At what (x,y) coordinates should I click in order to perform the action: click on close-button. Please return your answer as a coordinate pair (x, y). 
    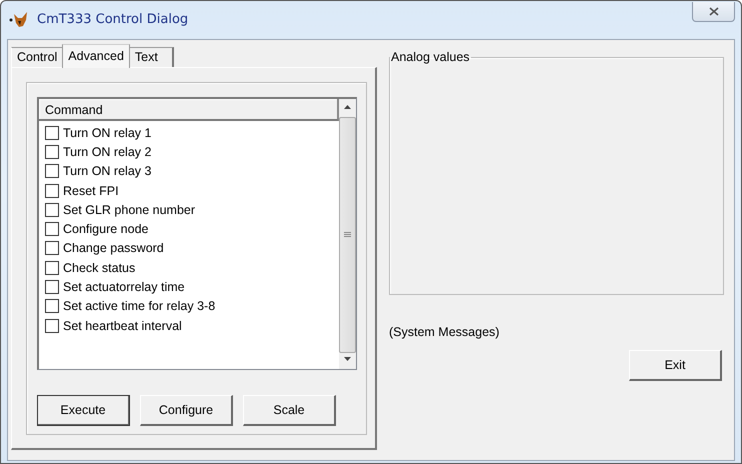
    Looking at the image, I should click on (713, 12).